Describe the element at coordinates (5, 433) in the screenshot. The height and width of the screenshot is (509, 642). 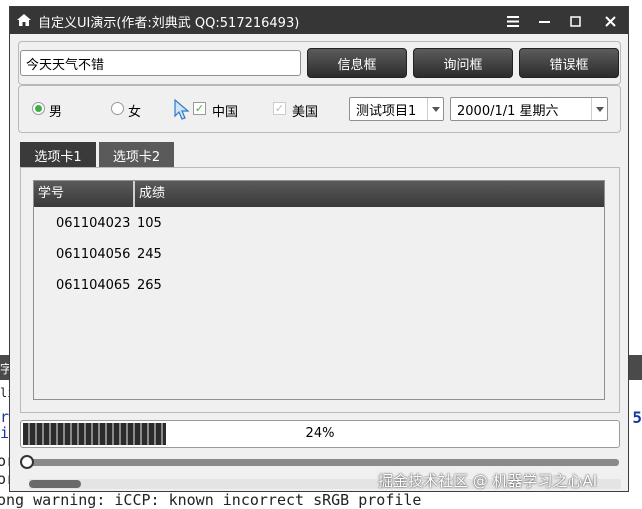
I see `background-fragment: i` at that location.